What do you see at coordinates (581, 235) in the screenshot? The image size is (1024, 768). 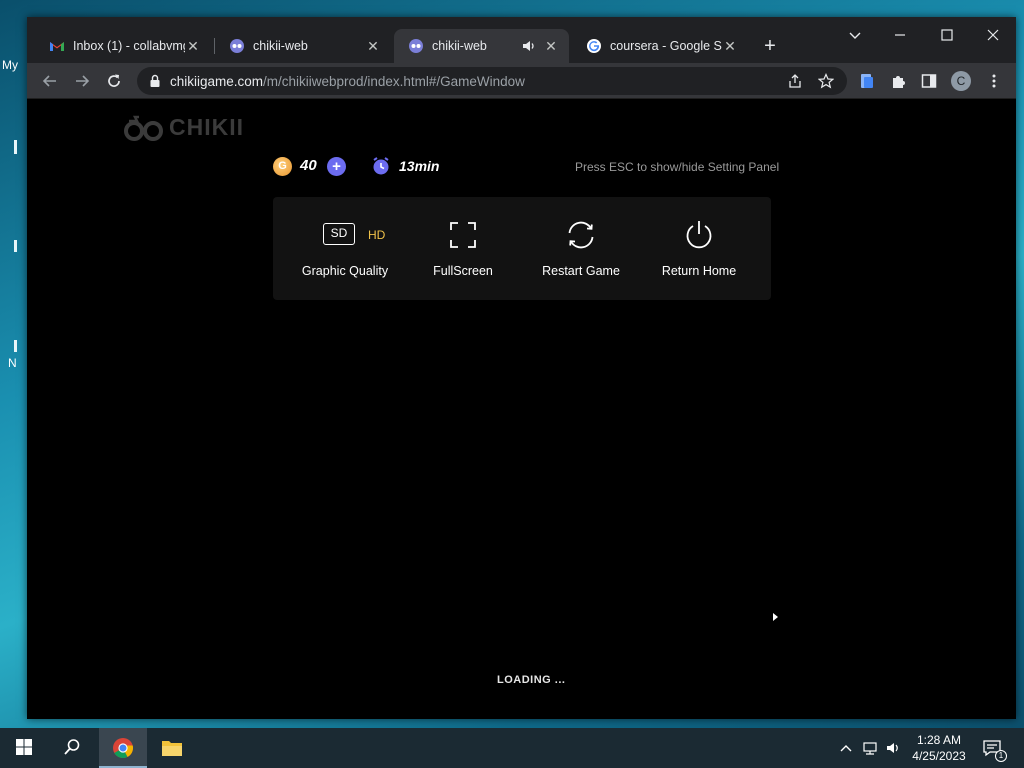 I see `restart-icon` at bounding box center [581, 235].